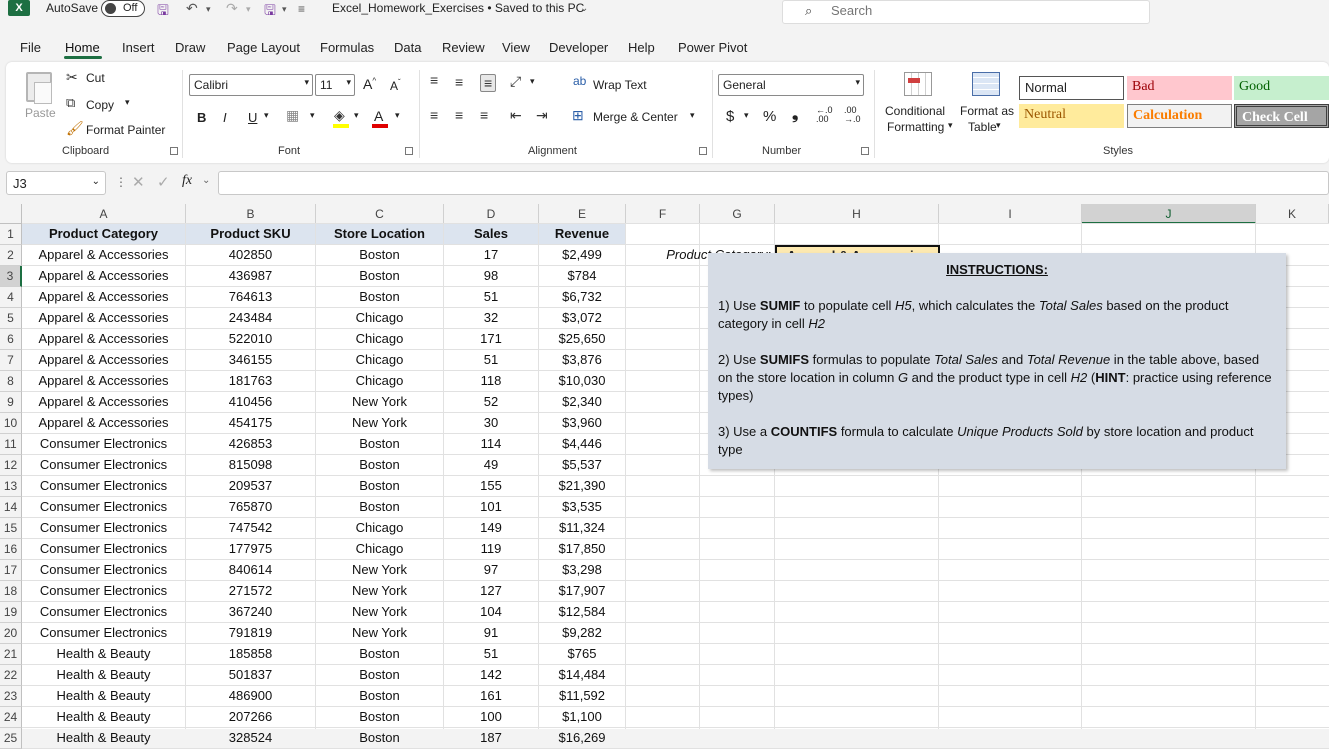 This screenshot has width=1329, height=749. Describe the element at coordinates (1179, 88) in the screenshot. I see `style-bad: Bad` at that location.